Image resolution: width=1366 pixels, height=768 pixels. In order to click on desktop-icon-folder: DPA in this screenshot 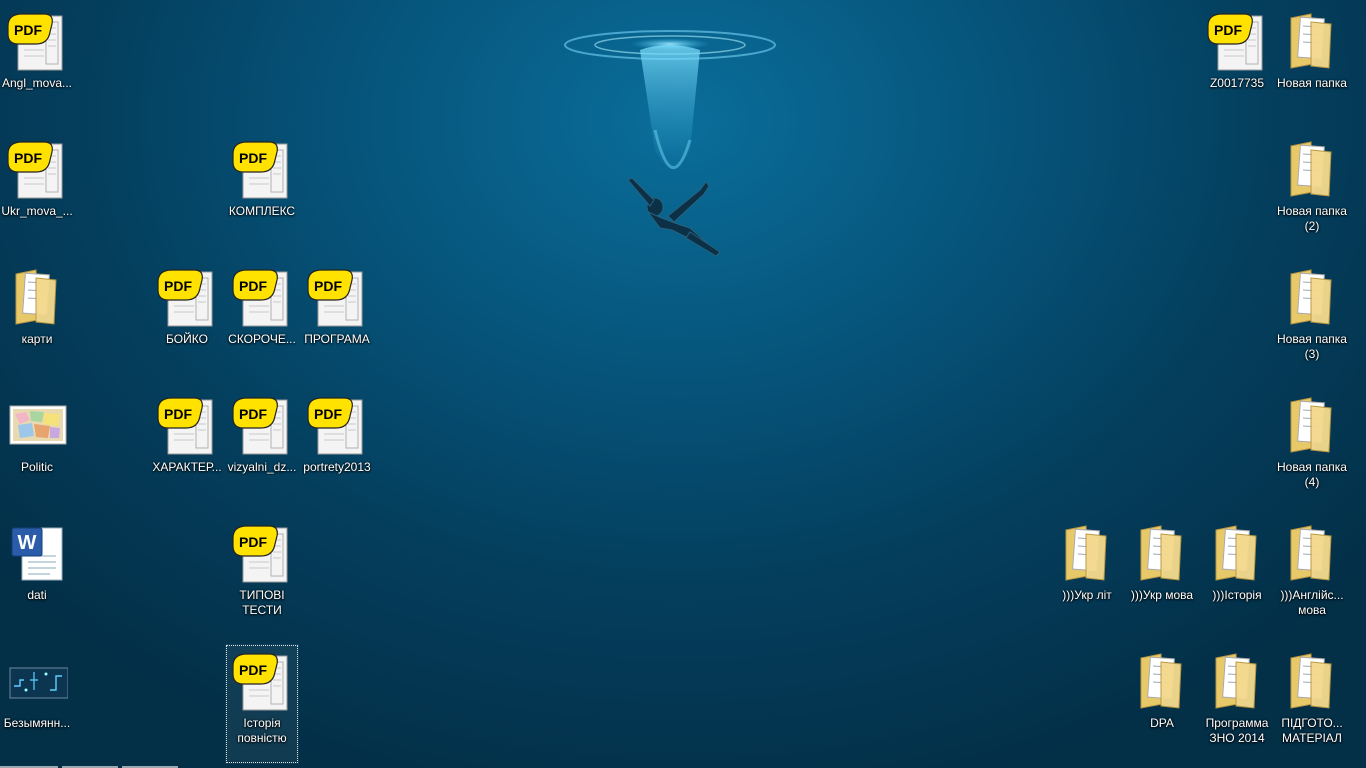, I will do `click(1162, 704)`.